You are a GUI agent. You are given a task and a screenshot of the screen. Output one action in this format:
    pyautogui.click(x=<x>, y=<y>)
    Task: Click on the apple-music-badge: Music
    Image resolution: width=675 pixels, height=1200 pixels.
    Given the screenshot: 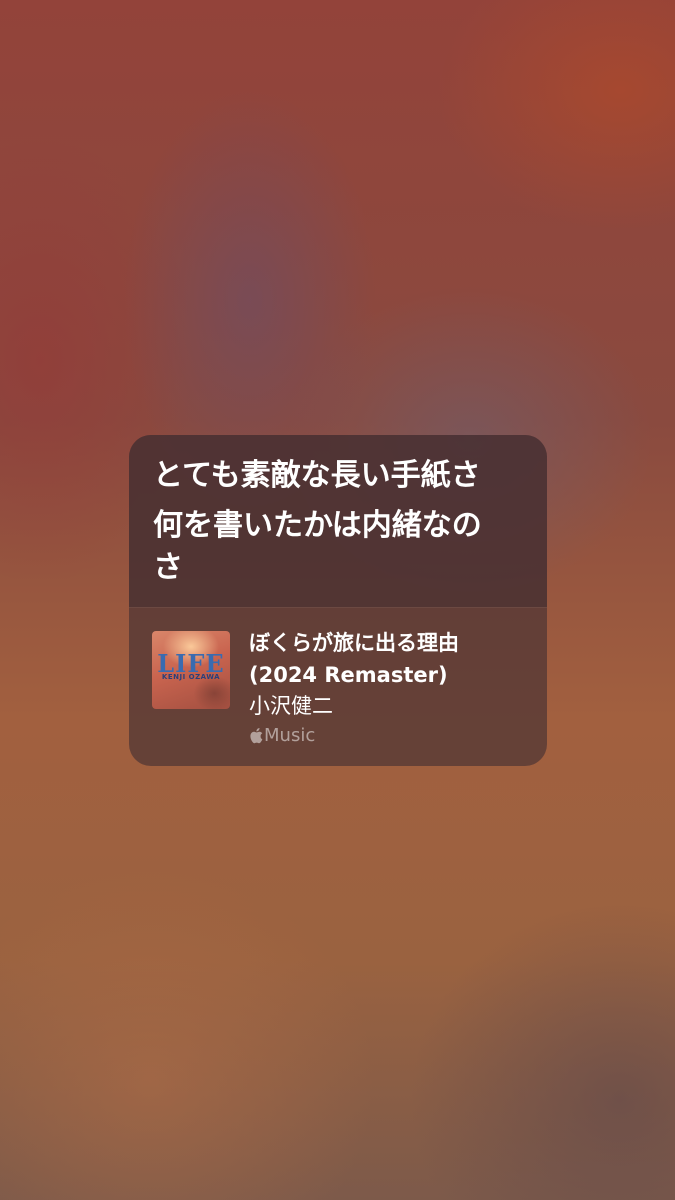 What is the action you would take?
    pyautogui.click(x=282, y=735)
    